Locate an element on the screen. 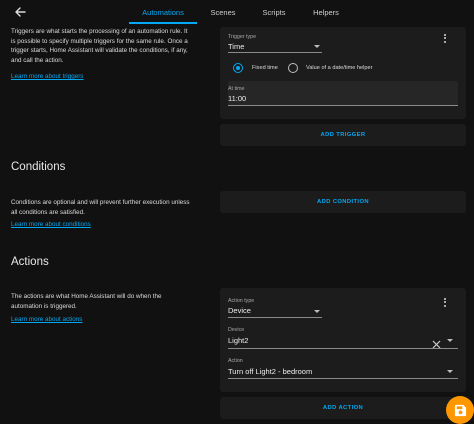  triggers-description-line: and call the action. is located at coordinates (37, 60).